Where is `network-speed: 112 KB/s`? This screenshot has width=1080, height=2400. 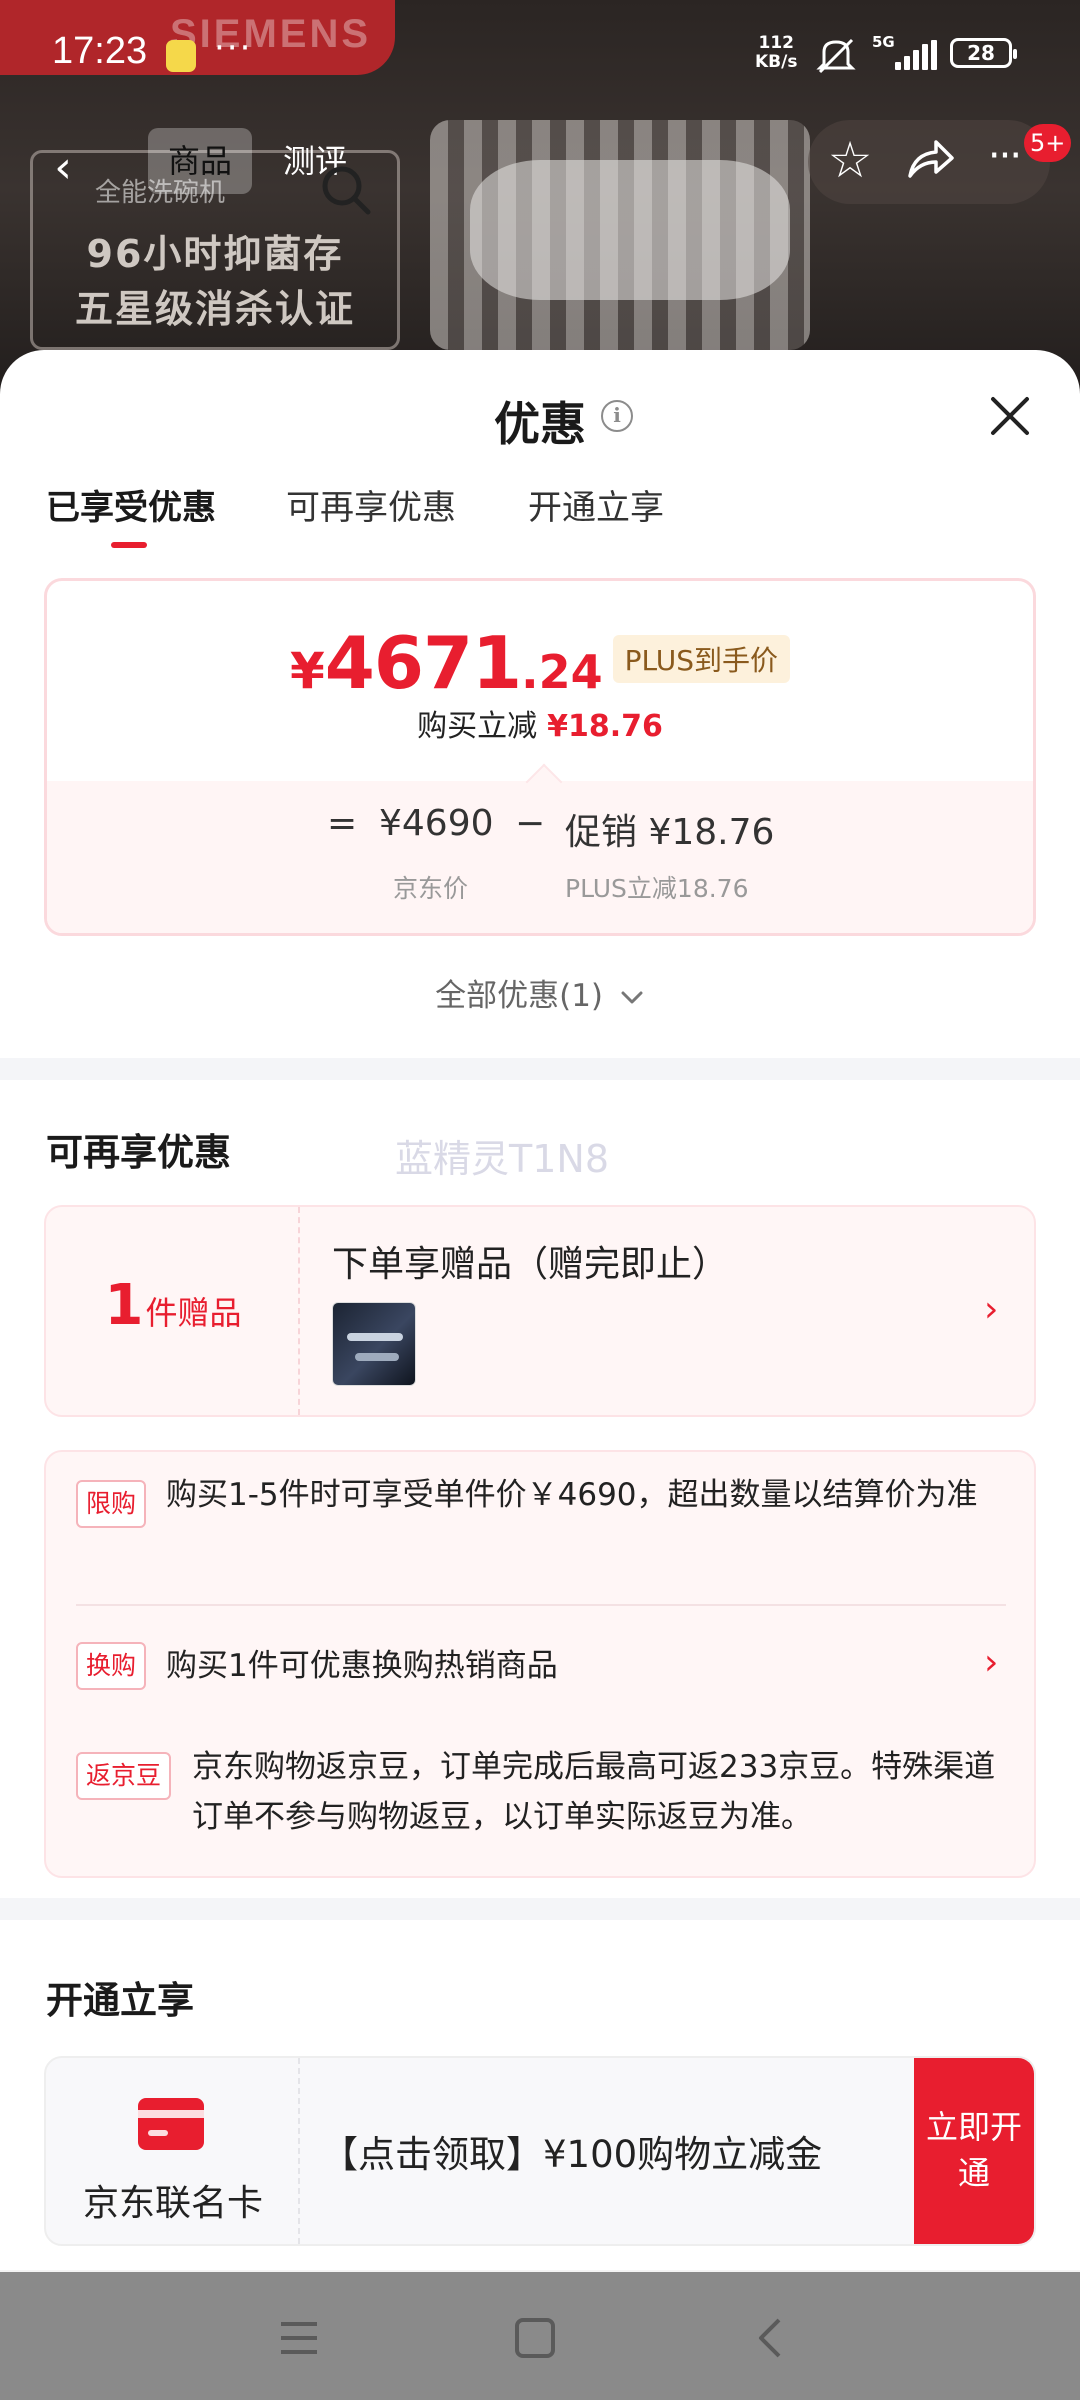
network-speed: 112 KB/s is located at coordinates (776, 53).